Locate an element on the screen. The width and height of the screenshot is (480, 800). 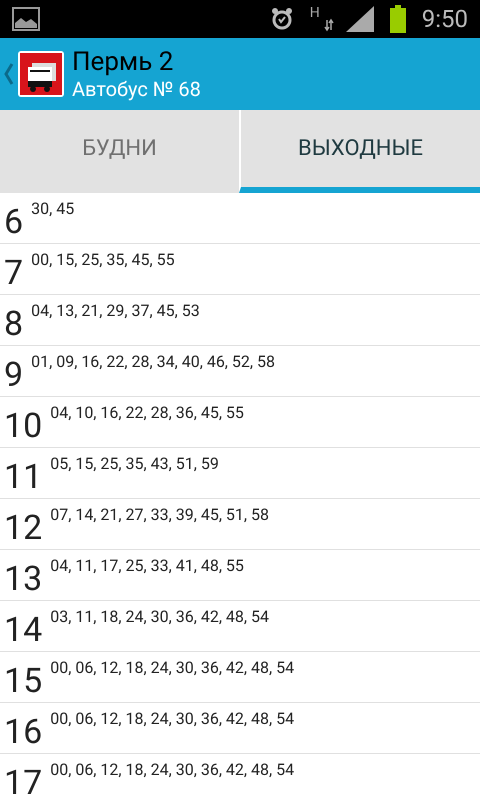
hour: 10 is located at coordinates (23, 426).